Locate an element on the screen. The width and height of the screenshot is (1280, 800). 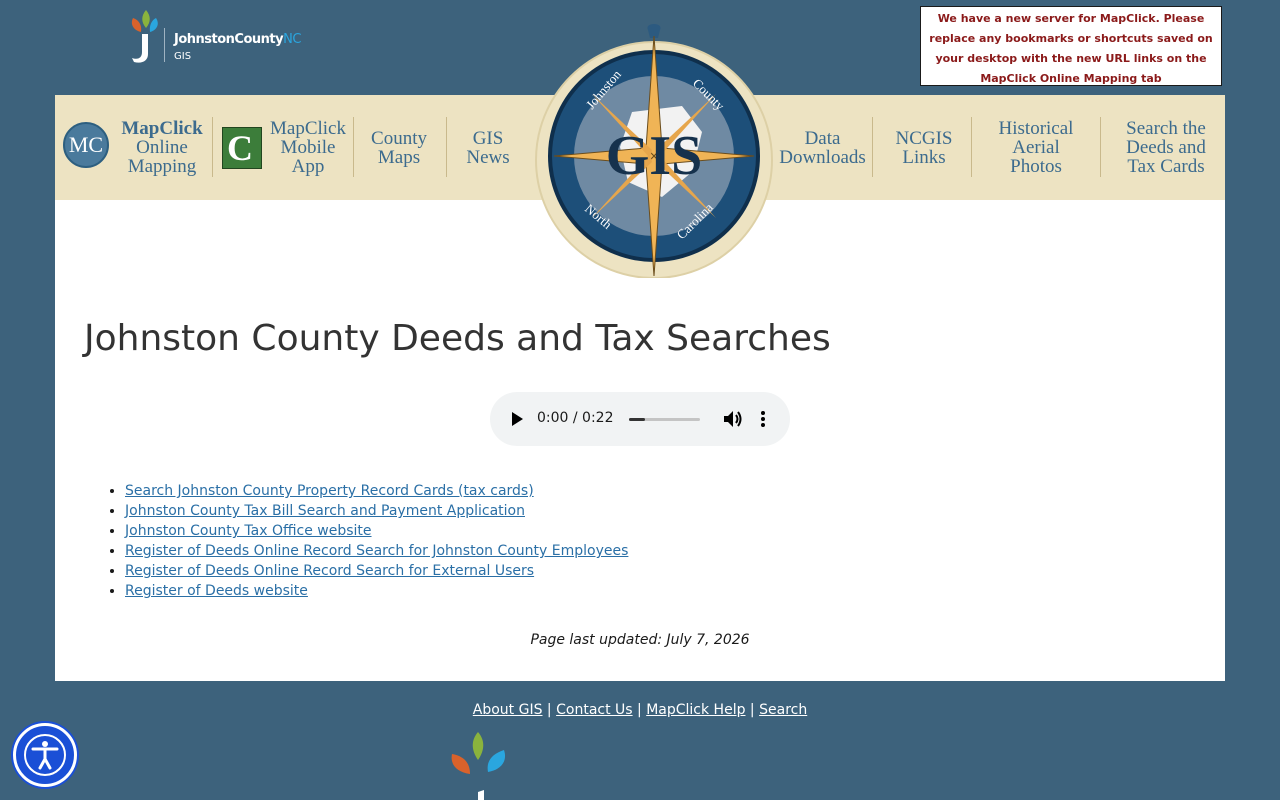
nav-historical-aerial-photos: Historical Aerial Photos is located at coordinates (1036, 147).